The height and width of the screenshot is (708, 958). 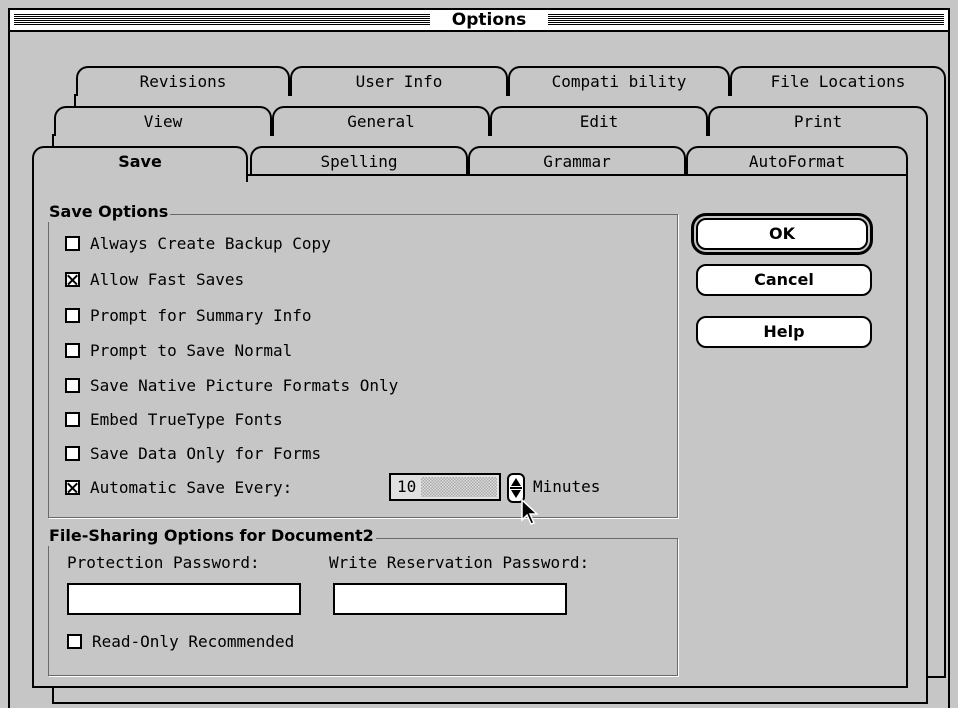 I want to click on checkbox-save-native-picture, so click(x=72, y=385).